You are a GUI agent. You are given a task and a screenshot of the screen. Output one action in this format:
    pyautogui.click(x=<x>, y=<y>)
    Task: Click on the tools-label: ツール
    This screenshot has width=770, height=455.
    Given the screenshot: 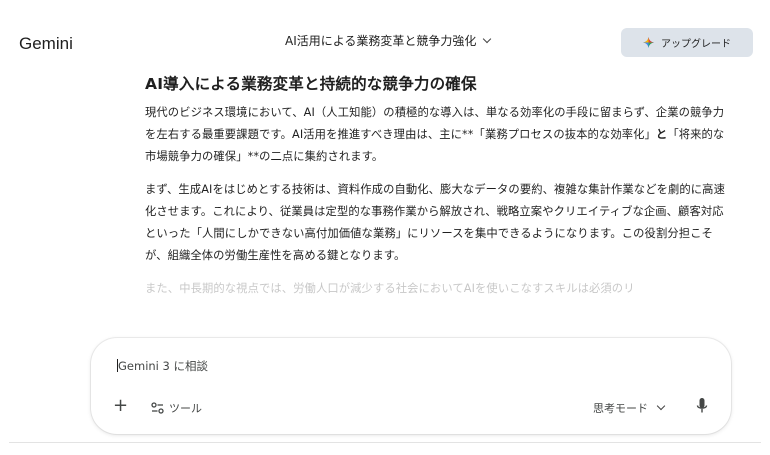 What is the action you would take?
    pyautogui.click(x=185, y=408)
    